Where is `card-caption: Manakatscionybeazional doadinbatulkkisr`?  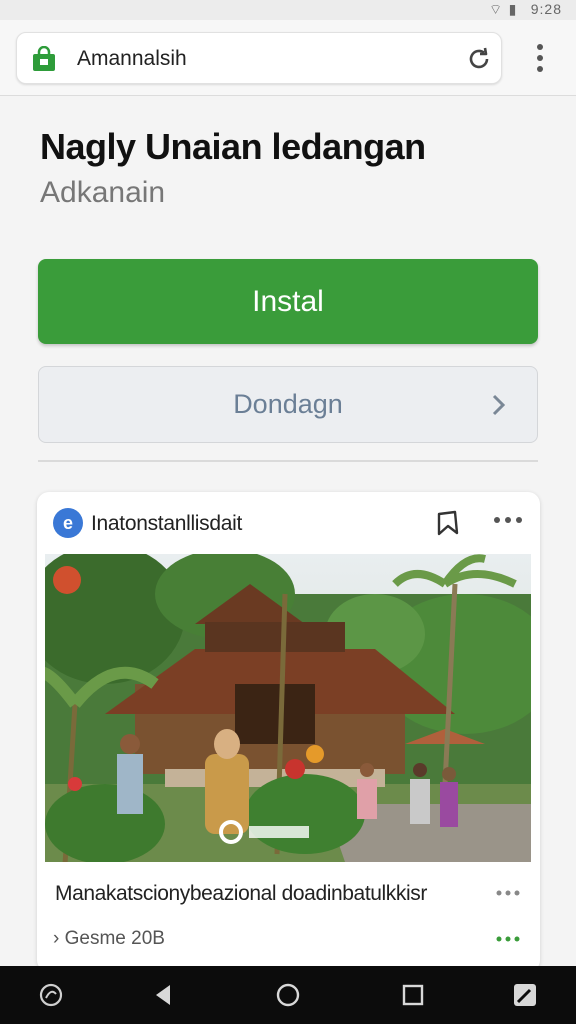
card-caption: Manakatscionybeazional doadinbatulkkisr is located at coordinates (241, 893).